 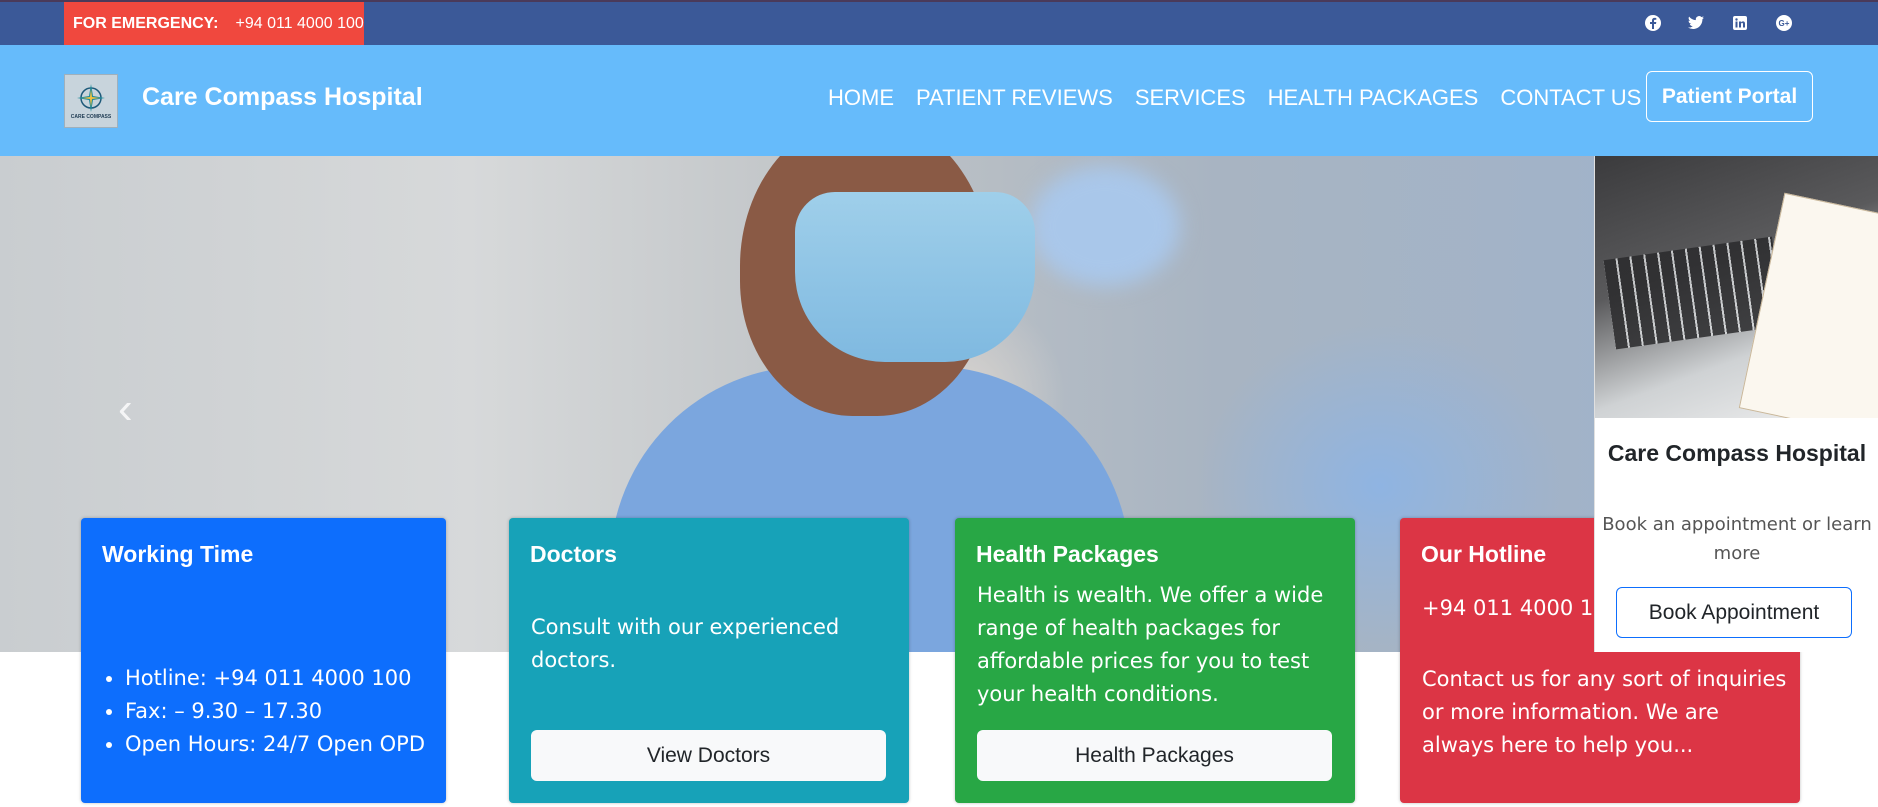 What do you see at coordinates (1737, 539) in the screenshot?
I see `side-card-subtitle: Book an appointment or learn more` at bounding box center [1737, 539].